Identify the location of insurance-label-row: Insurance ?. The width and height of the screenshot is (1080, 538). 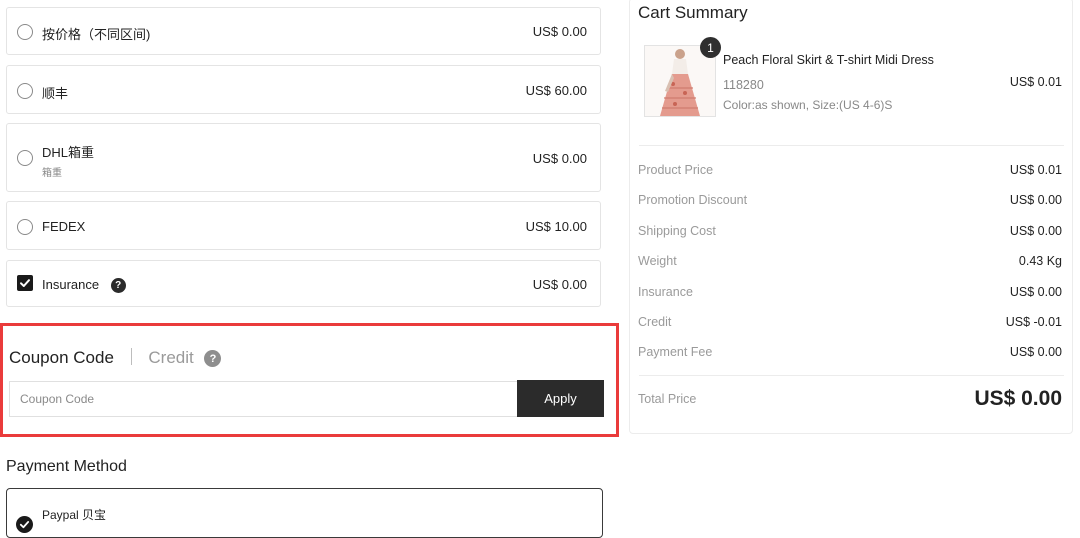
(84, 285).